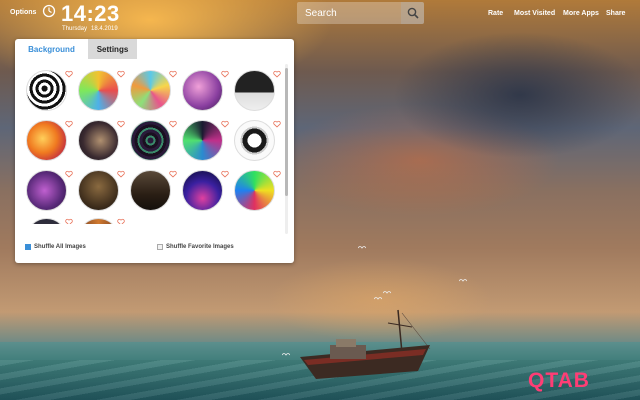  What do you see at coordinates (154, 49) in the screenshot?
I see `panel-tabs: Background Settings` at bounding box center [154, 49].